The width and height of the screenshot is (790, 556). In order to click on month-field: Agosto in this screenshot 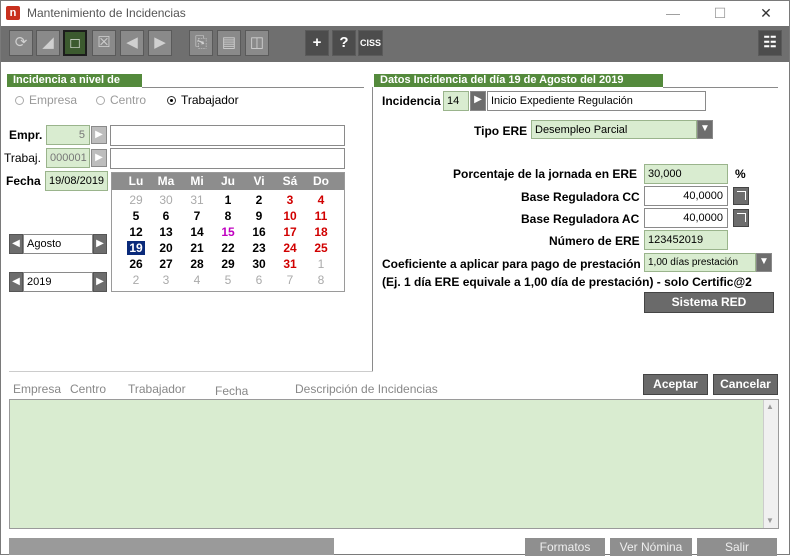, I will do `click(58, 244)`.